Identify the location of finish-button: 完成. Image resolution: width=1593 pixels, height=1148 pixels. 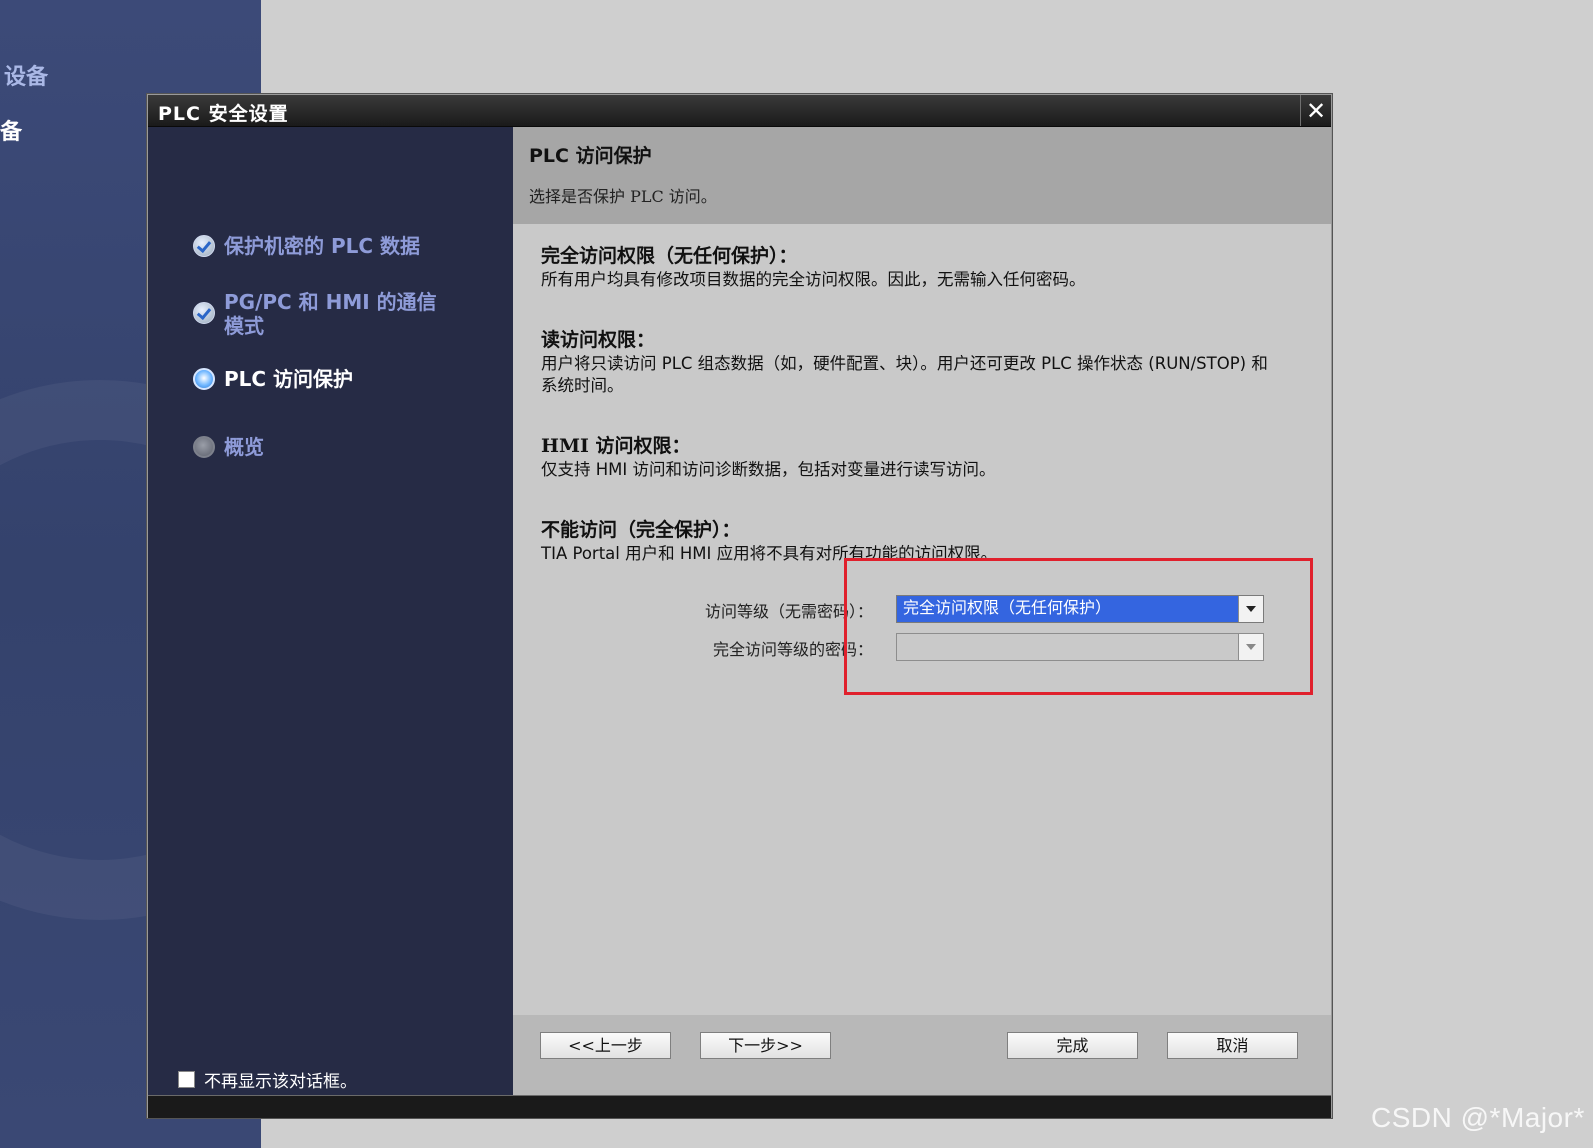
(1072, 1045).